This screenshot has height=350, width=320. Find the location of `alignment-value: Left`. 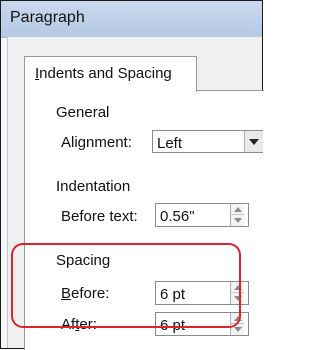

alignment-value: Left is located at coordinates (170, 143).